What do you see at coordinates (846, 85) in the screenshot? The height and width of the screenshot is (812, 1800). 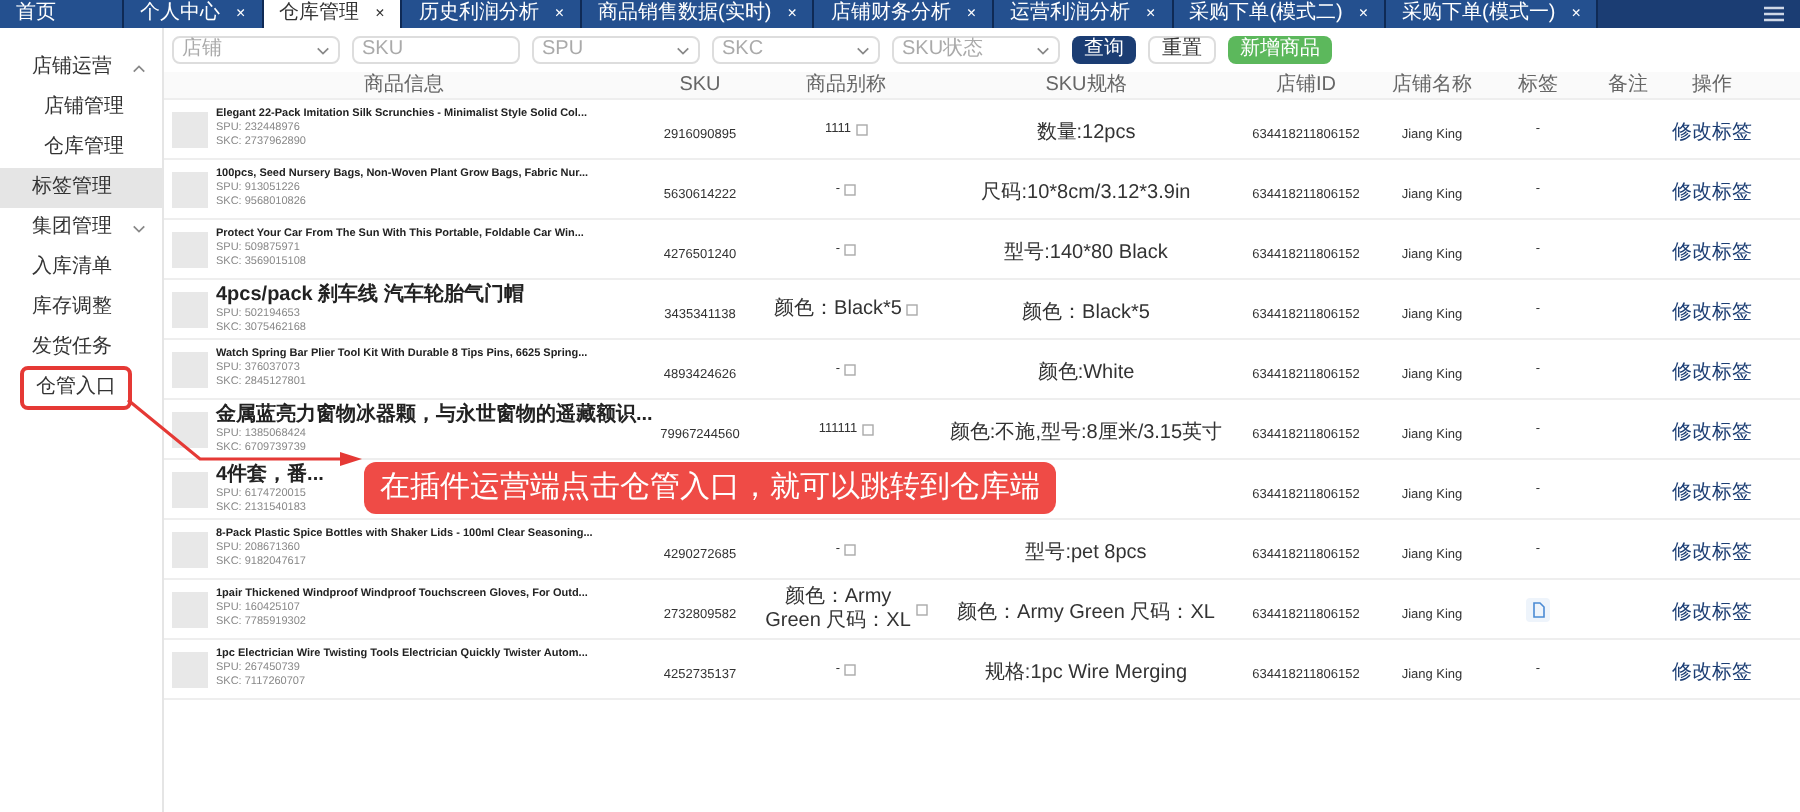 I see `column-header: 商品别称` at bounding box center [846, 85].